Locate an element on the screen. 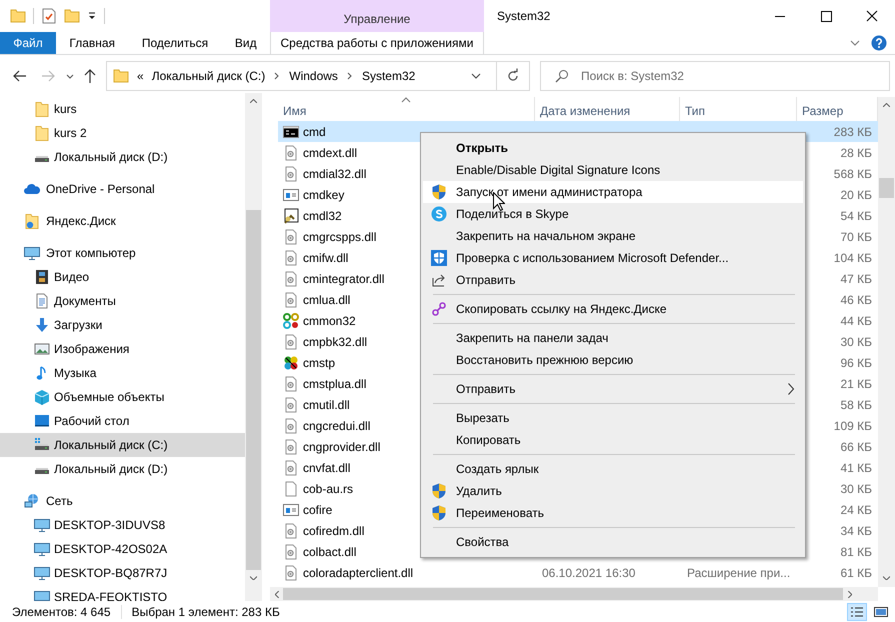 The height and width of the screenshot is (622, 895). file-size: 28 КБ is located at coordinates (856, 153).